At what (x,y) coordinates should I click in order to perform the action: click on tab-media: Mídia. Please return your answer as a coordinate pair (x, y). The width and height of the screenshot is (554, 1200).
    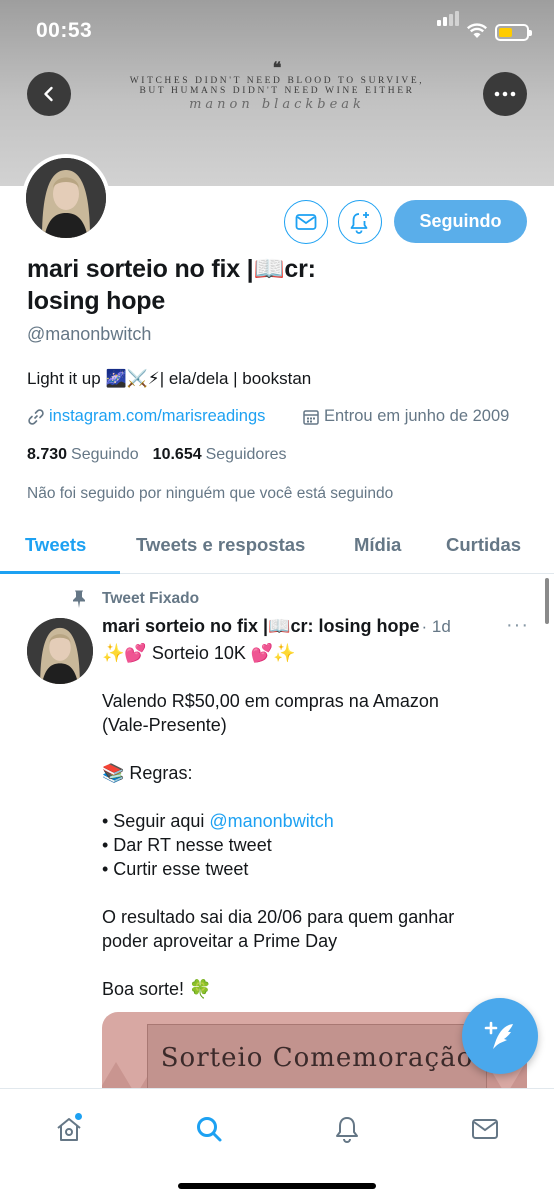
    Looking at the image, I should click on (377, 545).